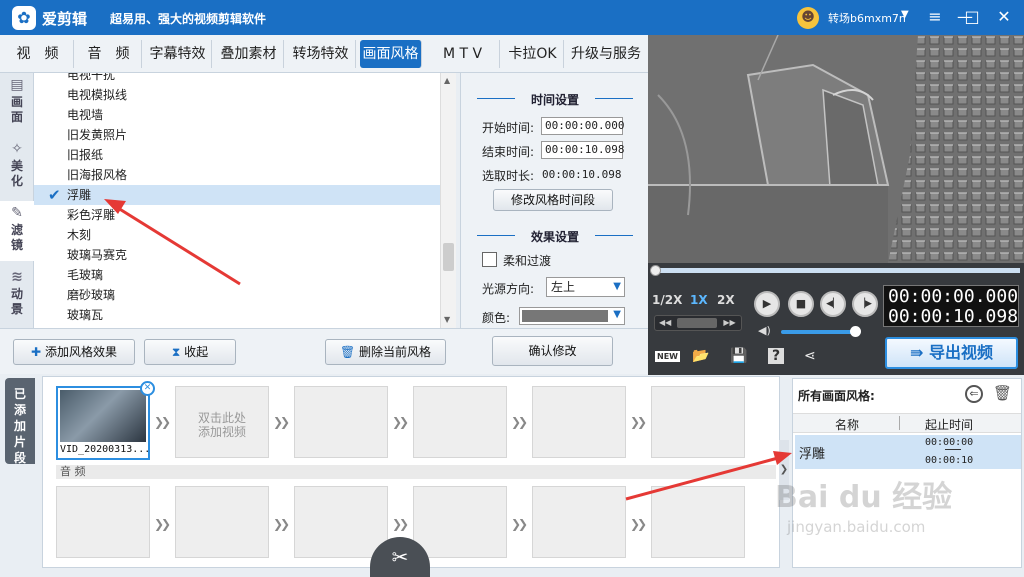  I want to click on start-time-label: 开始时间:, so click(508, 128).